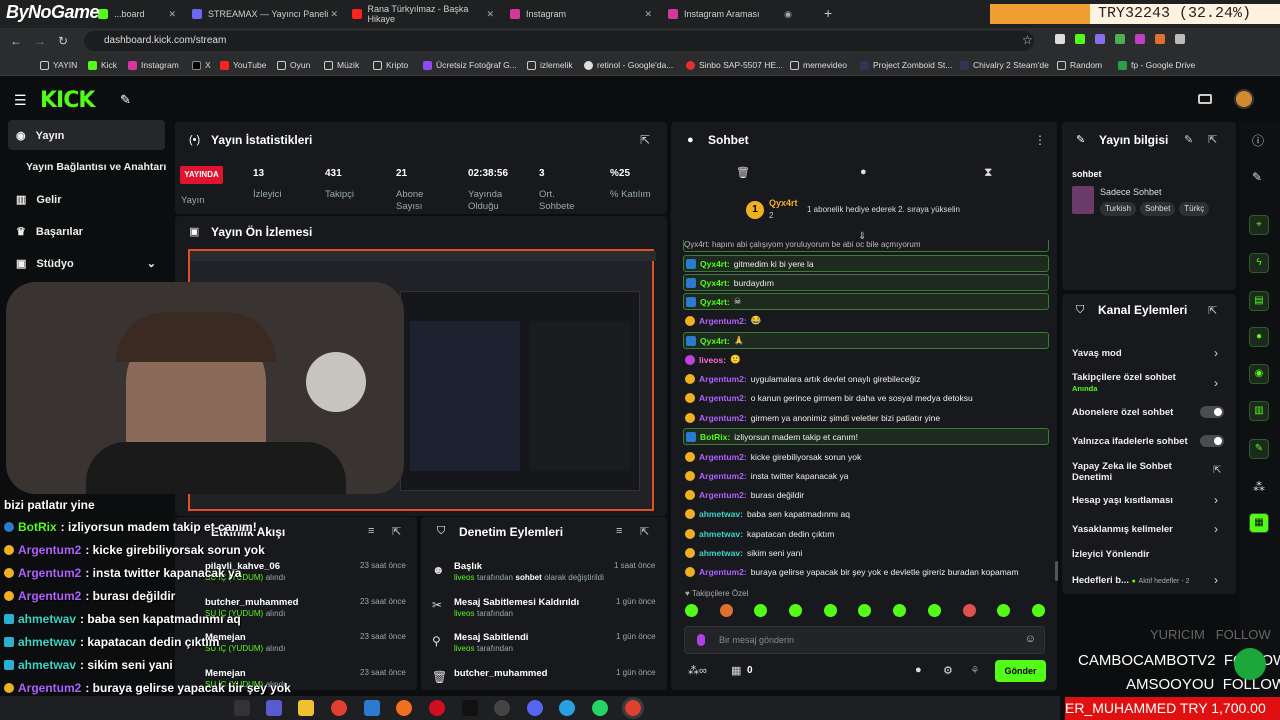 The width and height of the screenshot is (1280, 720). Describe the element at coordinates (1188, 139) in the screenshot. I see `edit-icon: ✎` at that location.